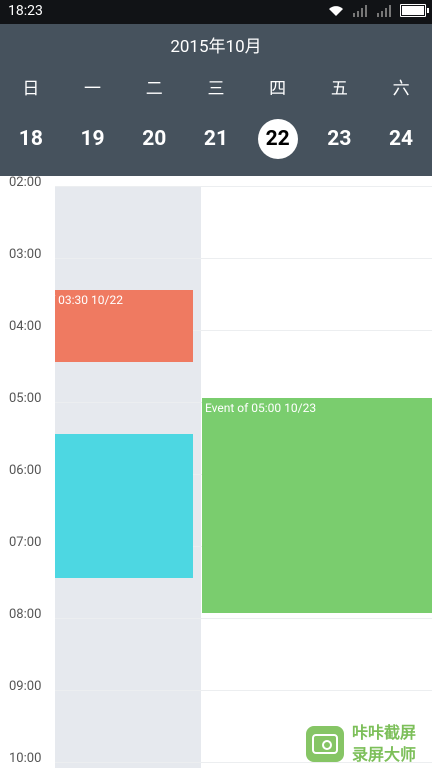 The height and width of the screenshot is (768, 432). What do you see at coordinates (261, 408) in the screenshot?
I see `event-title: Event of 05:00 10/23` at bounding box center [261, 408].